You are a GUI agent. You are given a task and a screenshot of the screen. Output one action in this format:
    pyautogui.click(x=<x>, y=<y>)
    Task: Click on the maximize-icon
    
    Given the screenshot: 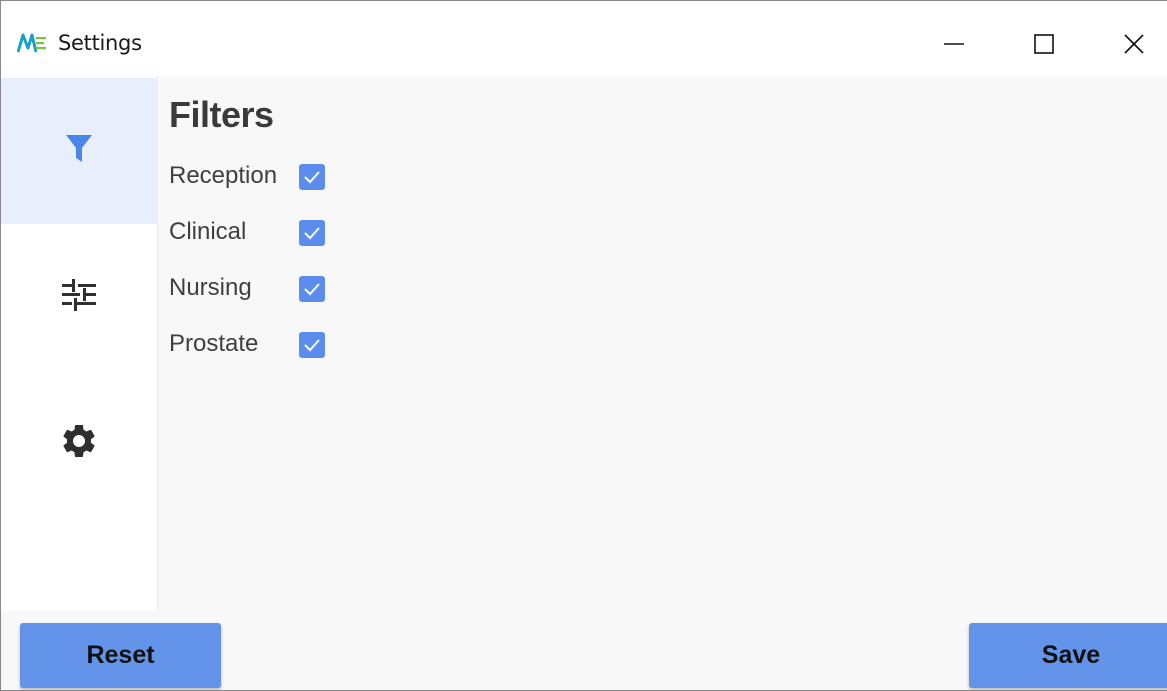 What is the action you would take?
    pyautogui.click(x=1044, y=44)
    